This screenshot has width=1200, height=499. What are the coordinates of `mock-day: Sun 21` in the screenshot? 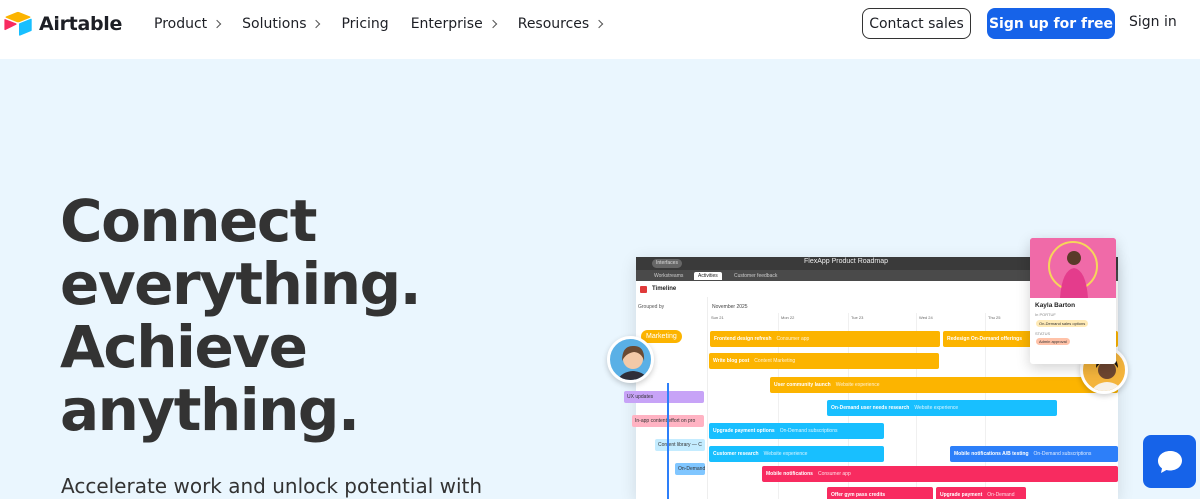 It's located at (717, 317).